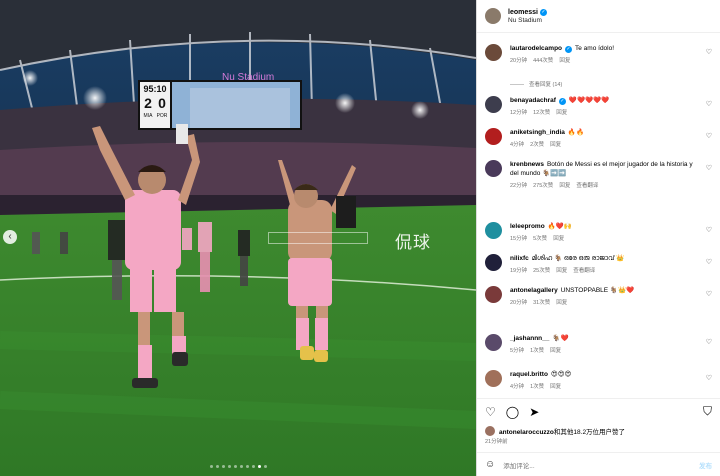 The image size is (720, 476). What do you see at coordinates (605, 100) in the screenshot?
I see `comment-body: benayadachraf ✓ ❤️❤️❤️❤️❤️` at bounding box center [605, 100].